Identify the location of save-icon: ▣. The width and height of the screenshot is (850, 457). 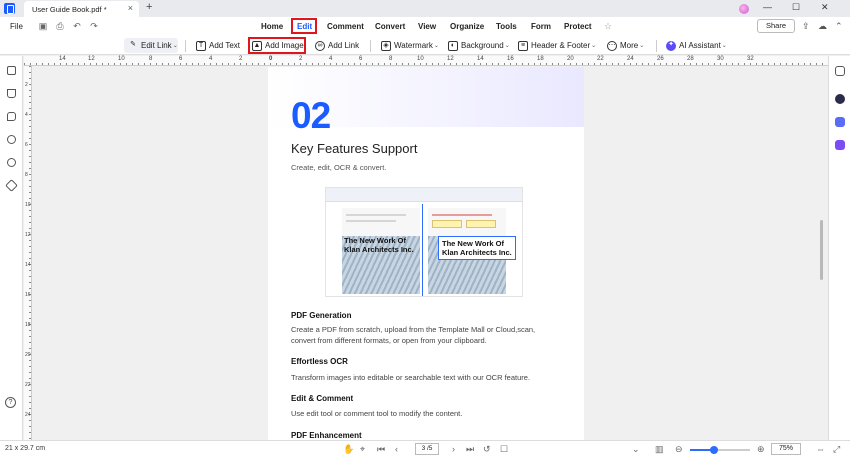
(43, 26).